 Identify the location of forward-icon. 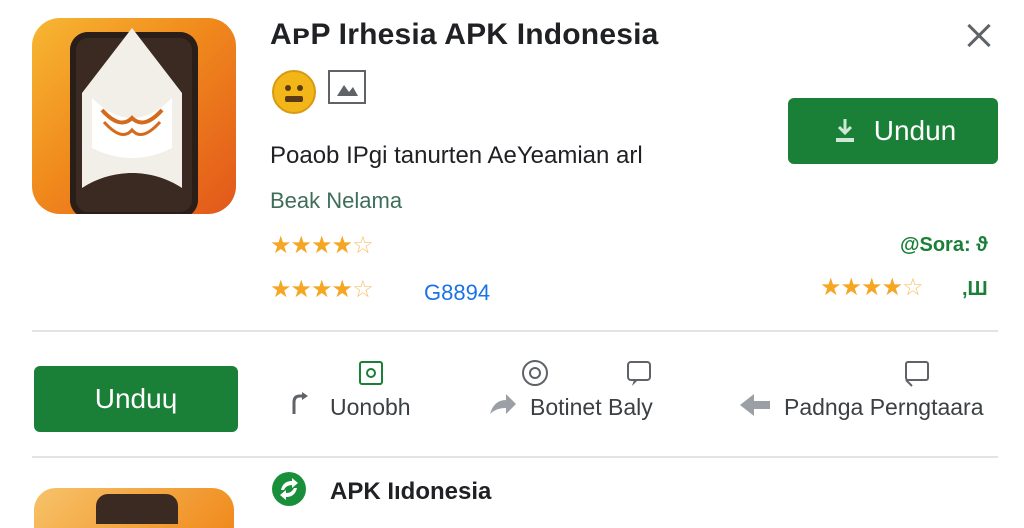
(503, 404).